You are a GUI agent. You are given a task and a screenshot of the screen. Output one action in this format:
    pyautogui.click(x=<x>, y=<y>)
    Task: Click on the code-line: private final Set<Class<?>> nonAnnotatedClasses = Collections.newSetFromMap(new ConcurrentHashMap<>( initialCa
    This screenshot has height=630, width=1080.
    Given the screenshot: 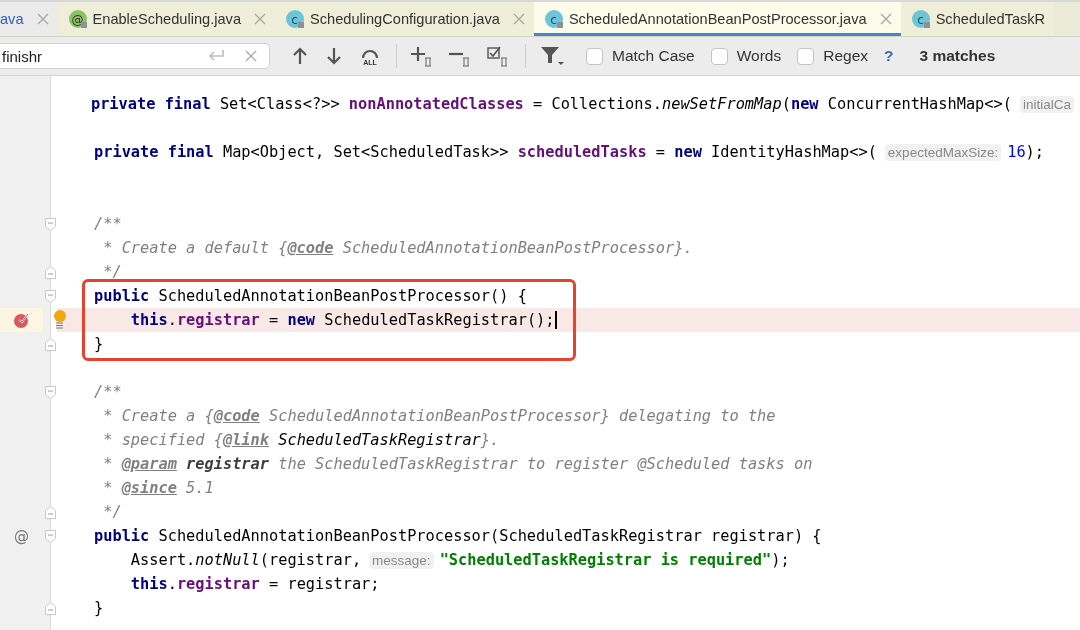 What is the action you would take?
    pyautogui.click(x=585, y=104)
    